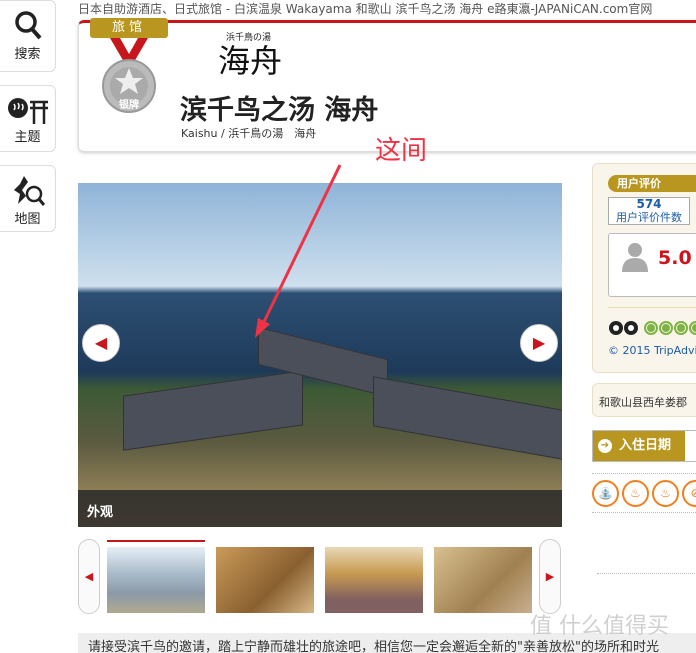 Image resolution: width=696 pixels, height=653 pixels. What do you see at coordinates (644, 400) in the screenshot?
I see `address: 和歌山县西牟娄郡` at bounding box center [644, 400].